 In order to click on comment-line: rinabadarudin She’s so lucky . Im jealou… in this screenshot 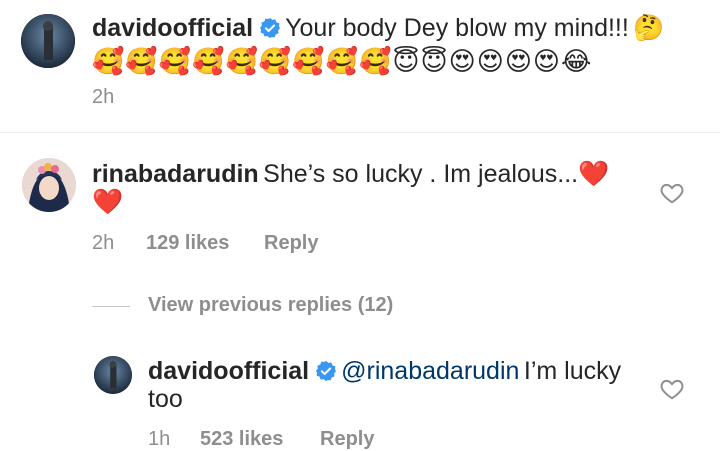, I will do `click(350, 174)`.